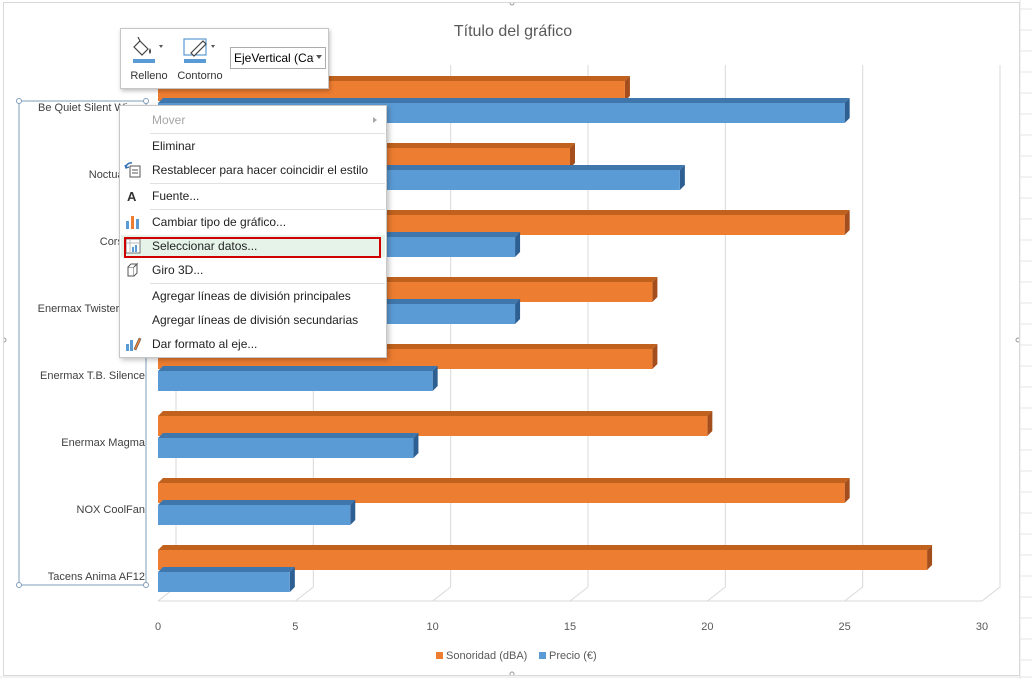  What do you see at coordinates (134, 344) in the screenshot?
I see `format-axis-icon` at bounding box center [134, 344].